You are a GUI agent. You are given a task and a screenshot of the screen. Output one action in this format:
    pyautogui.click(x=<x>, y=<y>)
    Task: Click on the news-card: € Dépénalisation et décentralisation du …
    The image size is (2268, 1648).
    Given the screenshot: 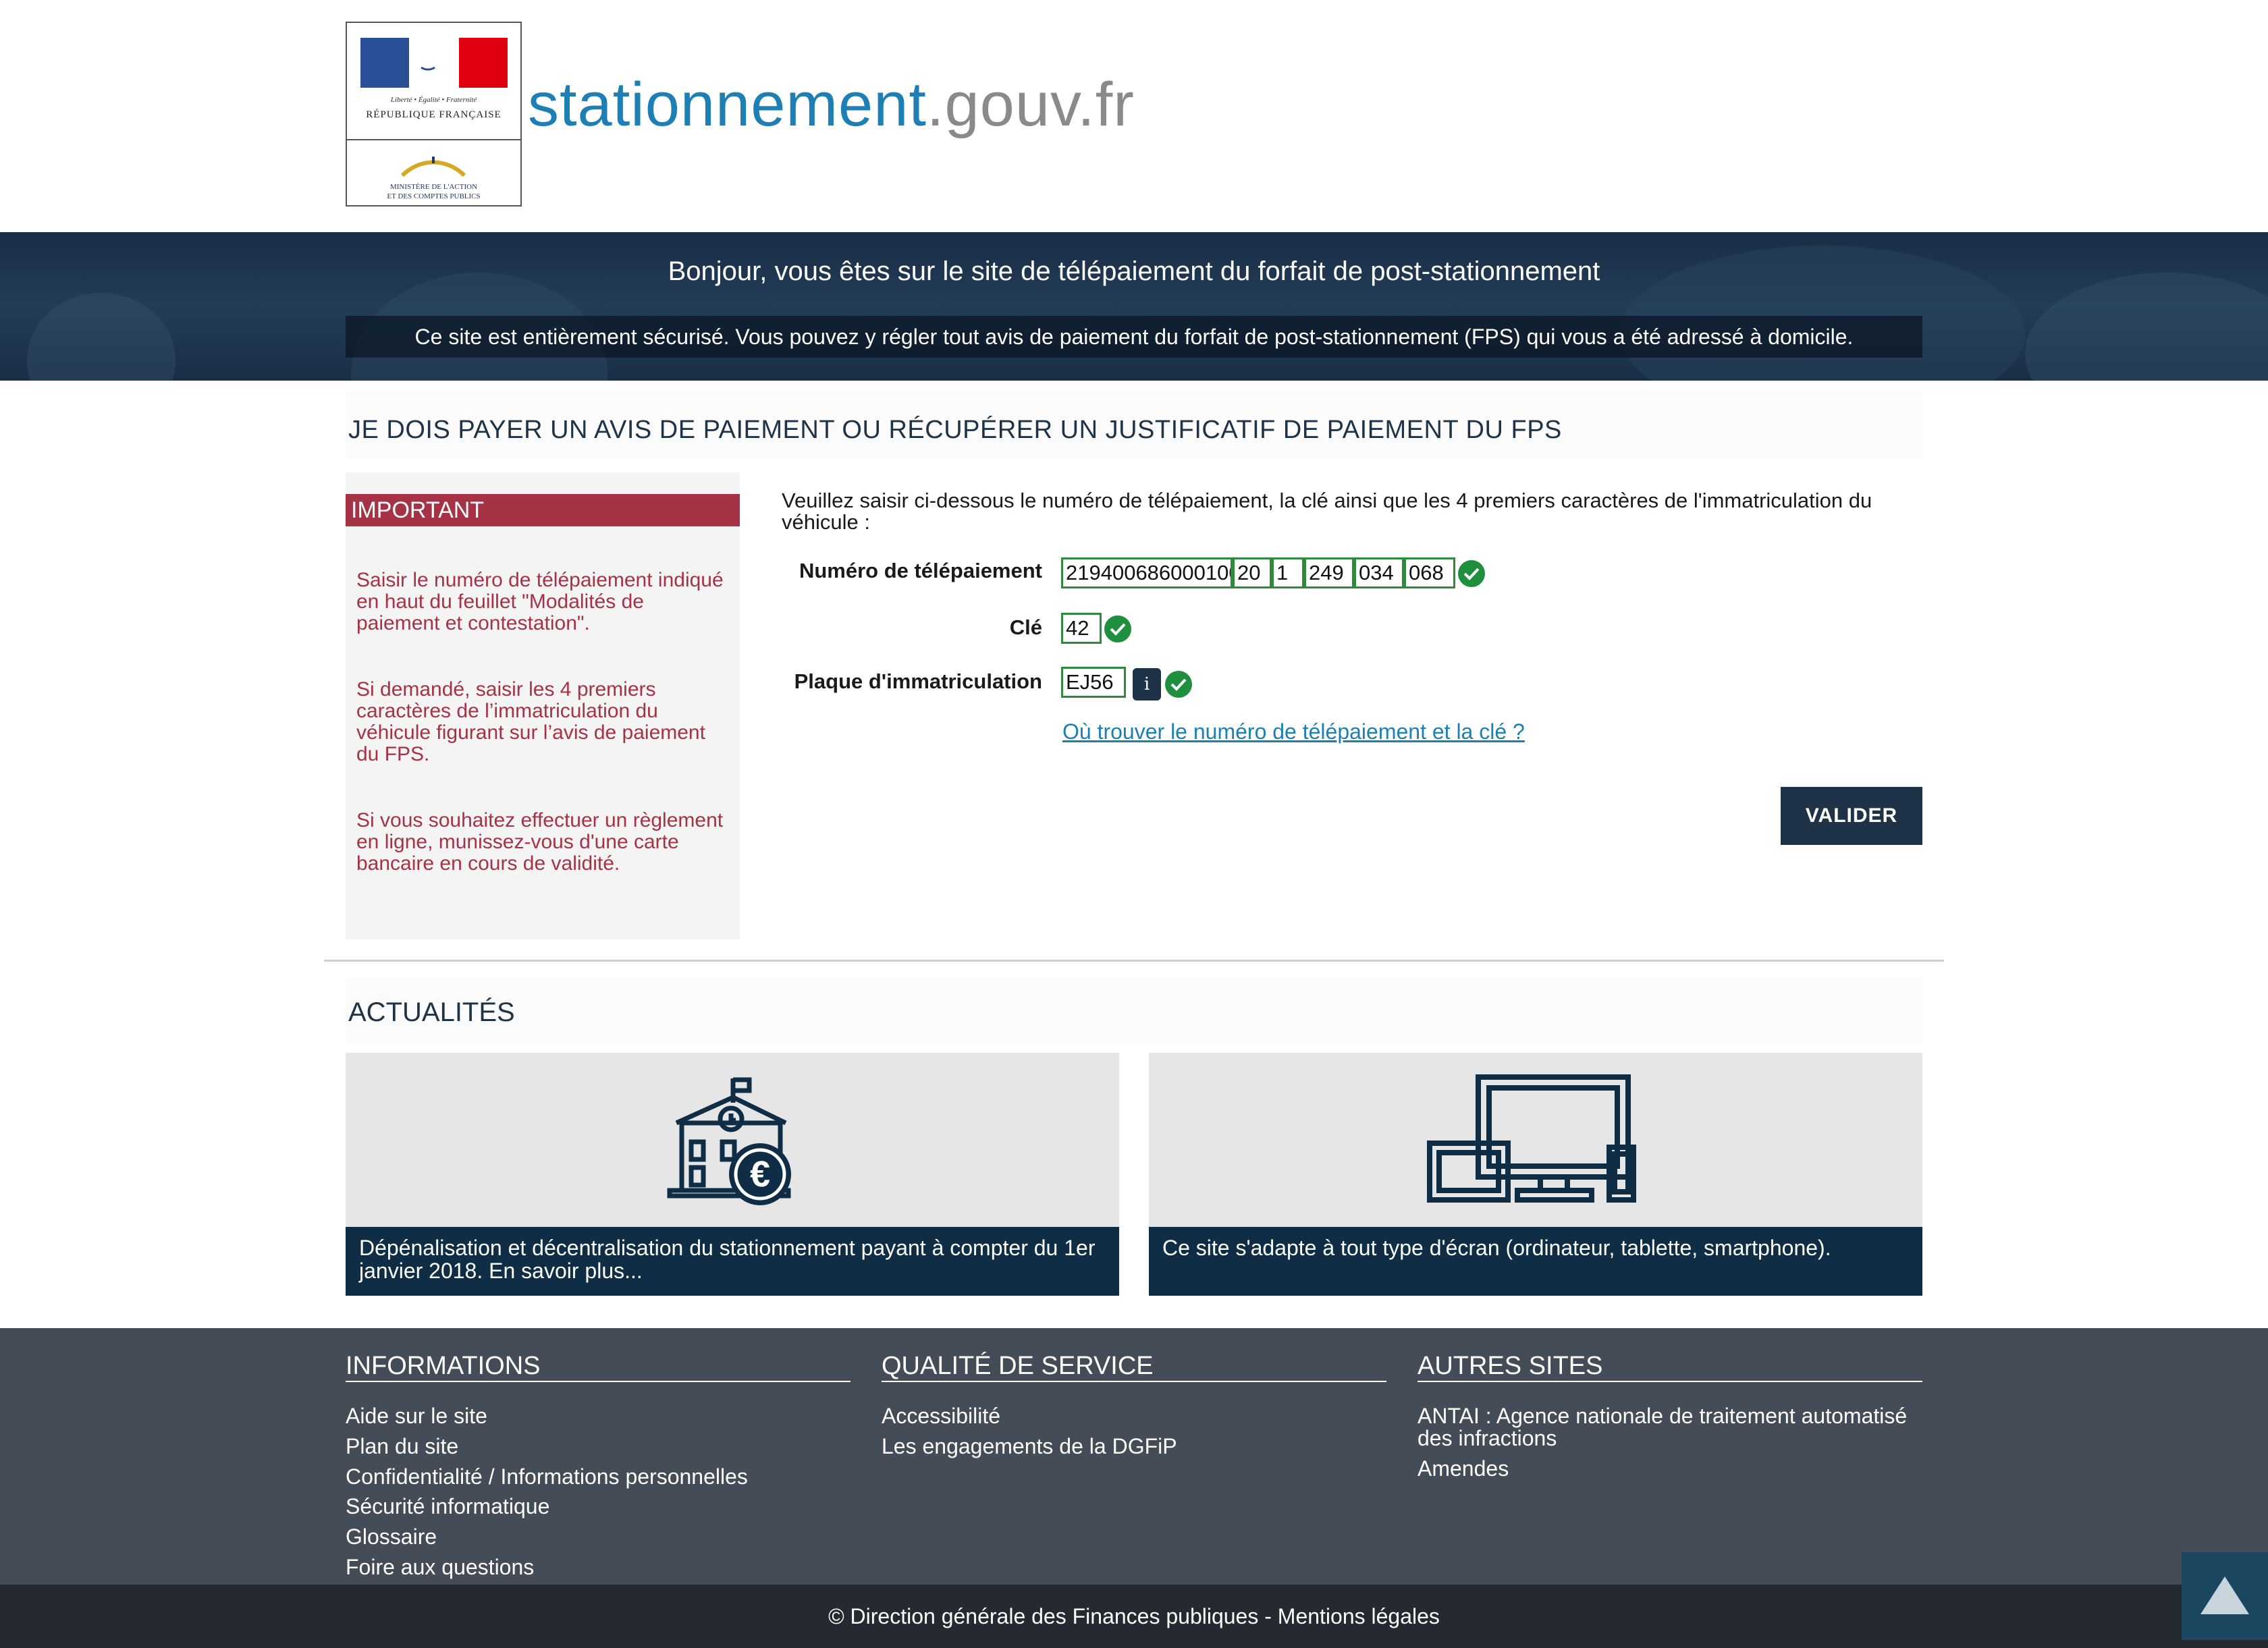 What is the action you would take?
    pyautogui.click(x=733, y=1174)
    